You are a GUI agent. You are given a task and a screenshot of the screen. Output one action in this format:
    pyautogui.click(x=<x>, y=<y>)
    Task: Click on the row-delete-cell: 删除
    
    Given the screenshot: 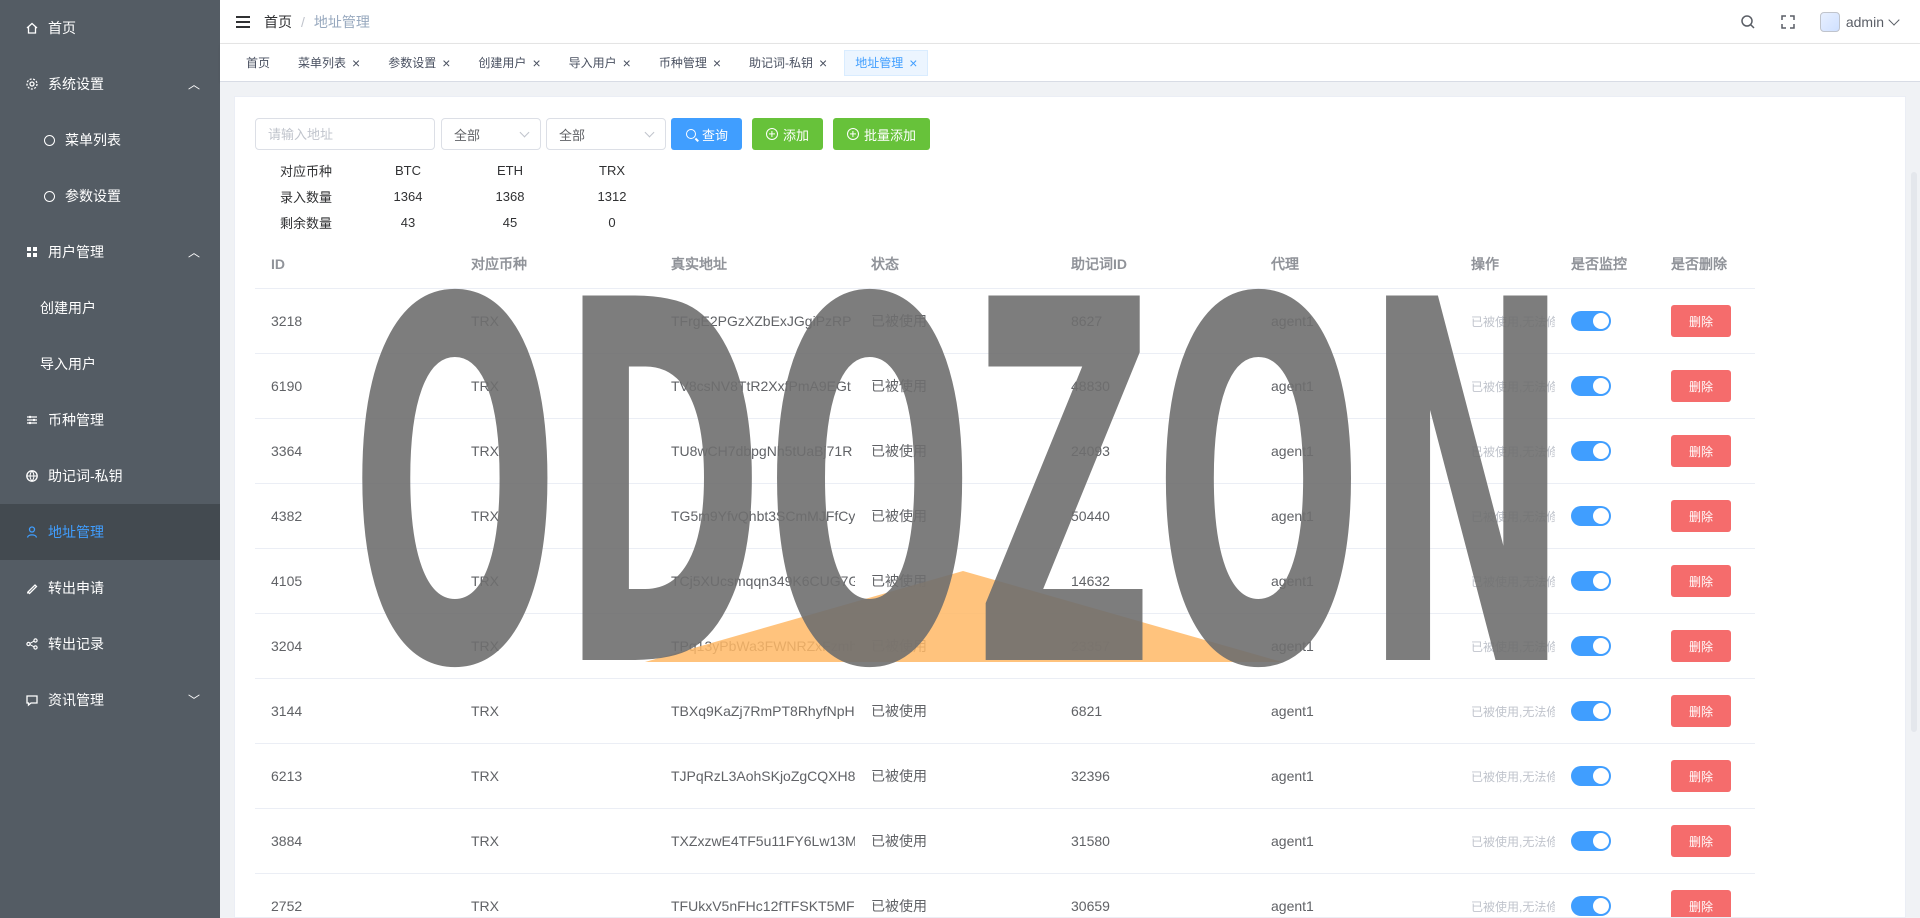 What is the action you would take?
    pyautogui.click(x=1705, y=646)
    